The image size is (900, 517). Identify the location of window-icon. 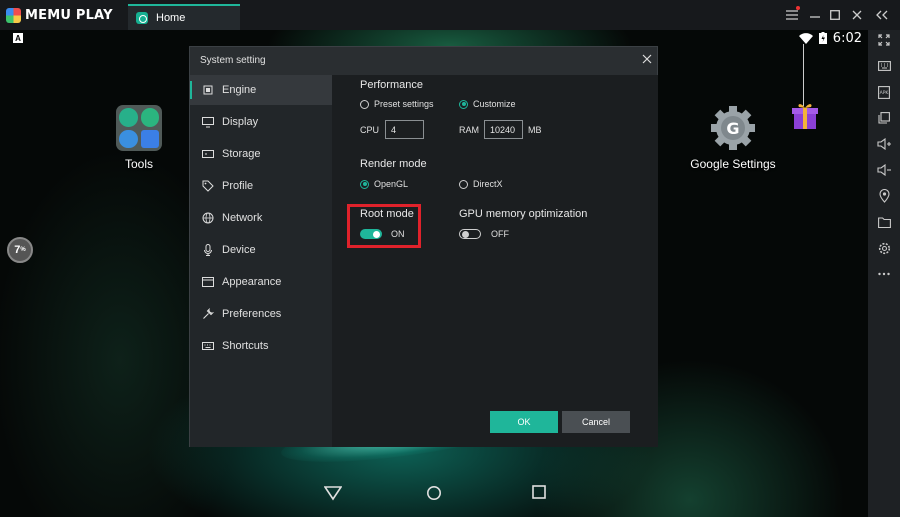
(208, 282).